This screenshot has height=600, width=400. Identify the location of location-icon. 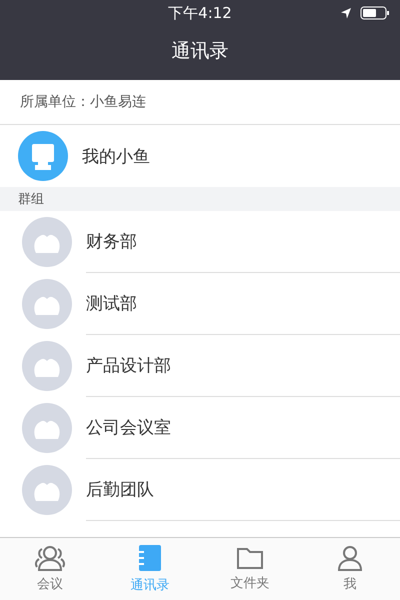
(346, 13).